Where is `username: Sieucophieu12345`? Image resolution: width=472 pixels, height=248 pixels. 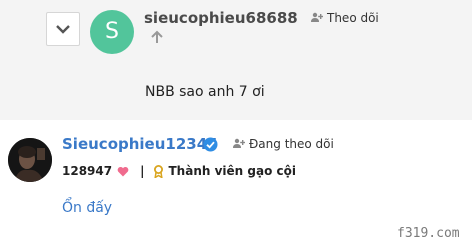
username: Sieucophieu12345 is located at coordinates (140, 144).